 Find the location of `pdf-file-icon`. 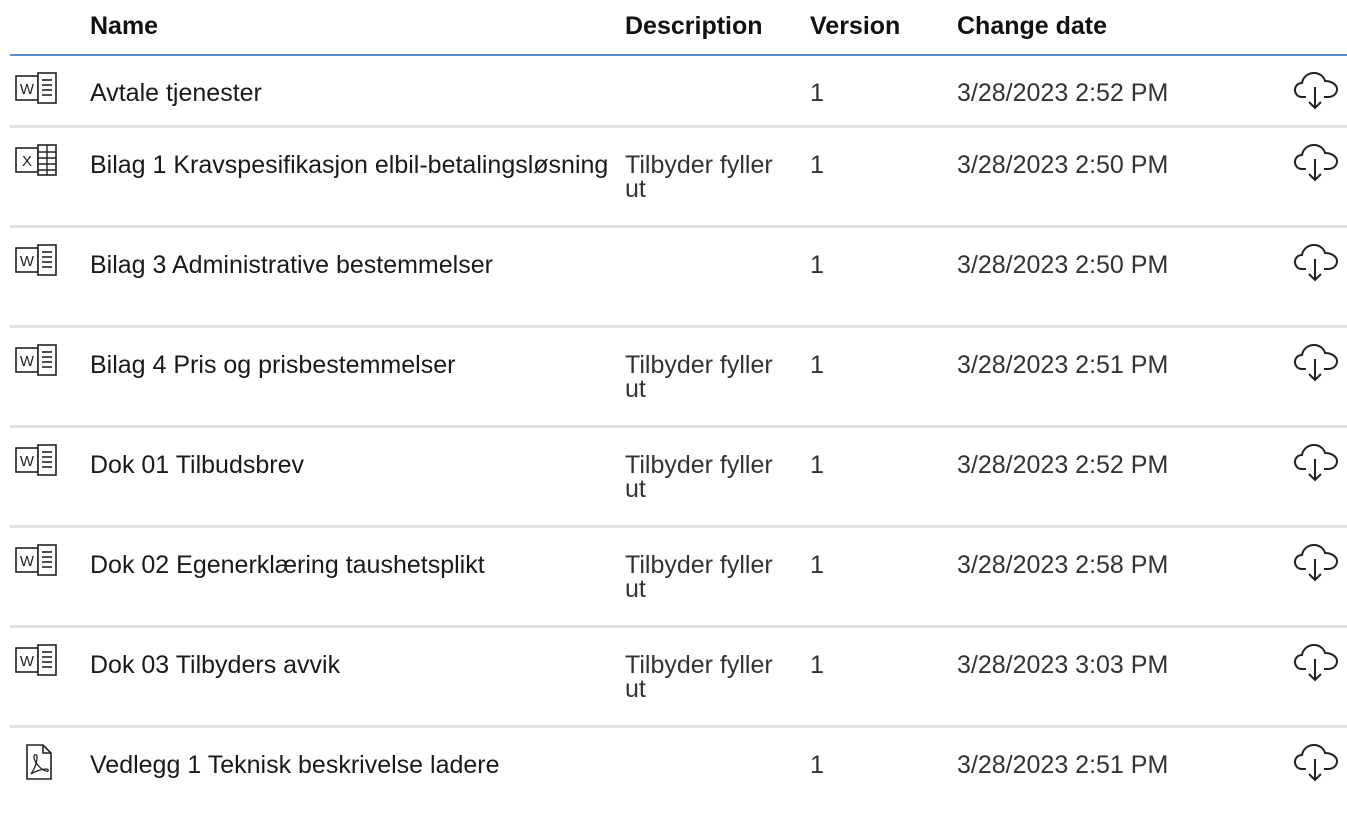

pdf-file-icon is located at coordinates (37, 762).